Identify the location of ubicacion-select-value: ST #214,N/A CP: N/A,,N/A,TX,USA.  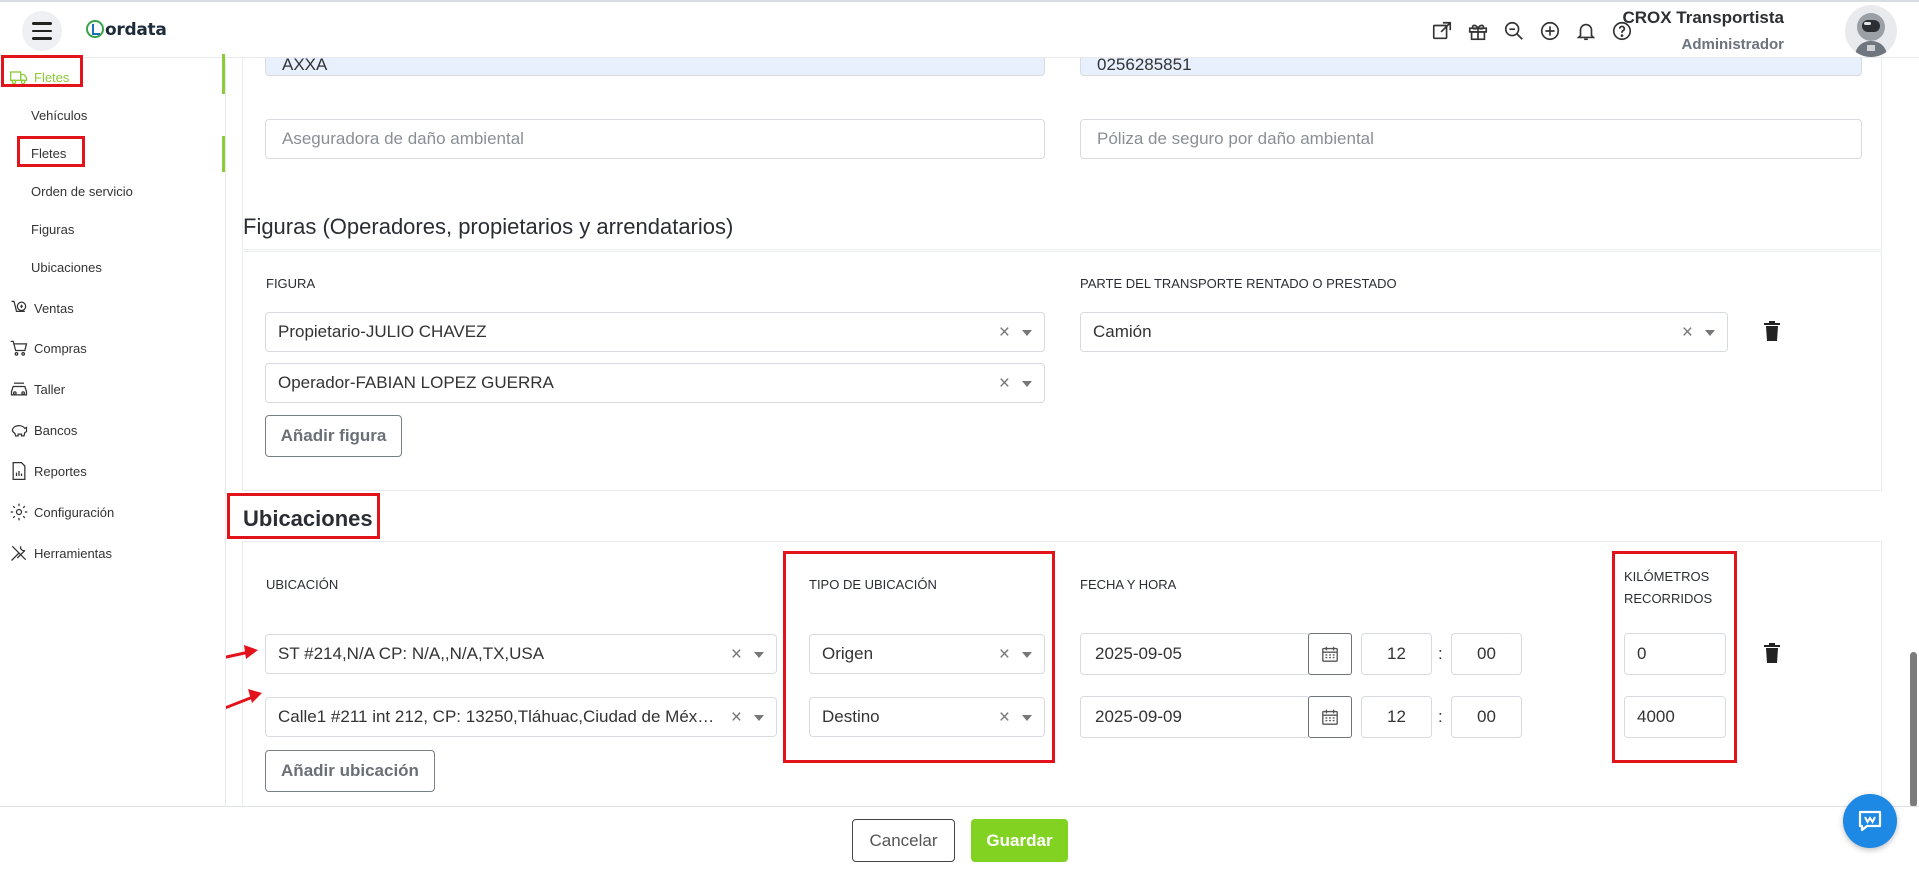
(411, 653).